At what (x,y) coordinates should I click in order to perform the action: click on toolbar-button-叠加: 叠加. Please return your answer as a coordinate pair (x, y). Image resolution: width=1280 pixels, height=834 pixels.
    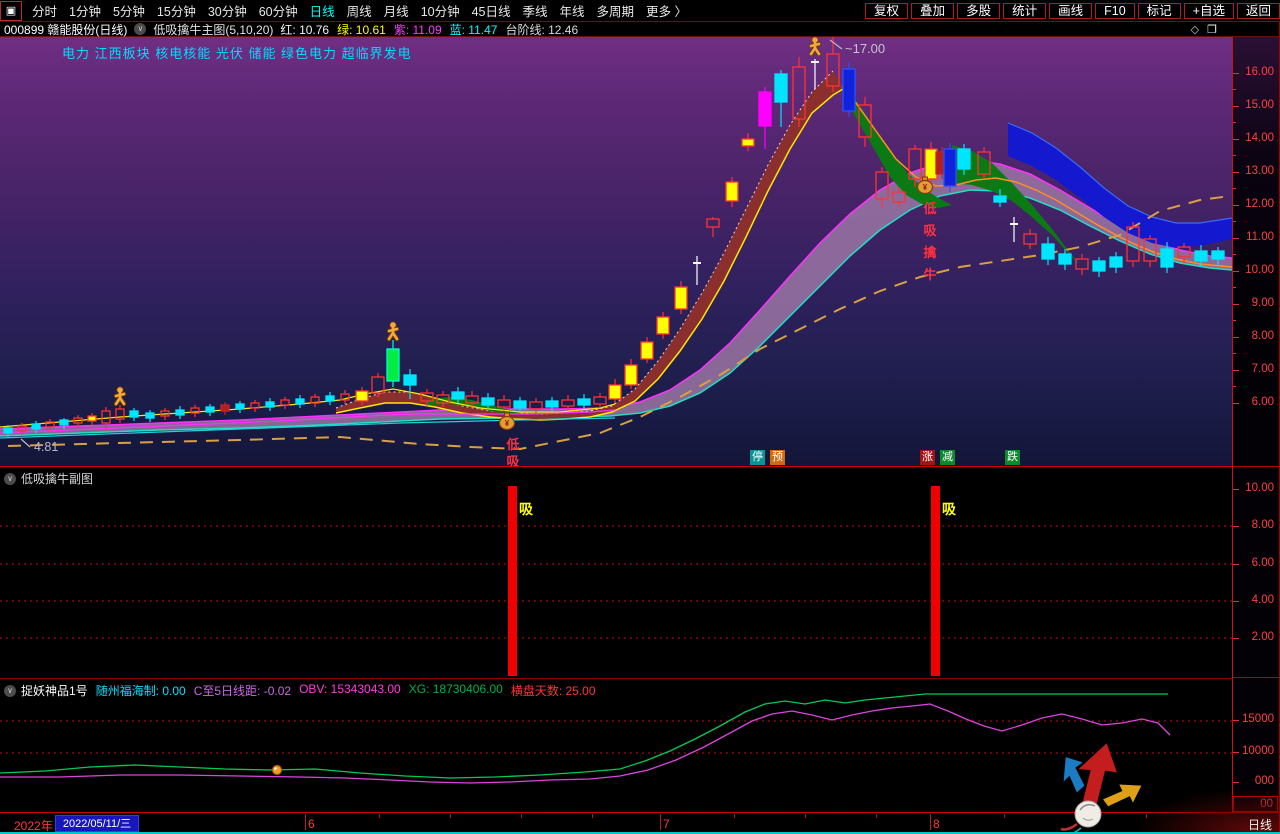
    Looking at the image, I should click on (933, 10).